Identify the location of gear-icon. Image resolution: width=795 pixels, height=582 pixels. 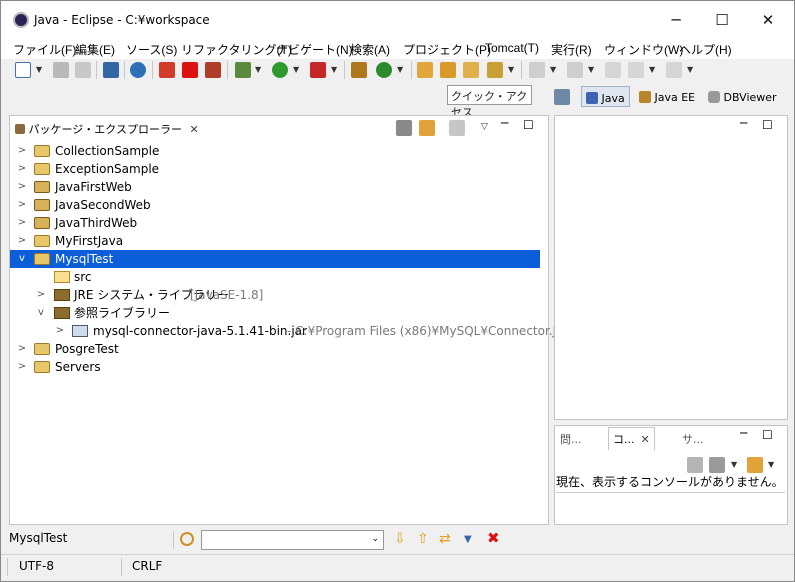
(138, 70).